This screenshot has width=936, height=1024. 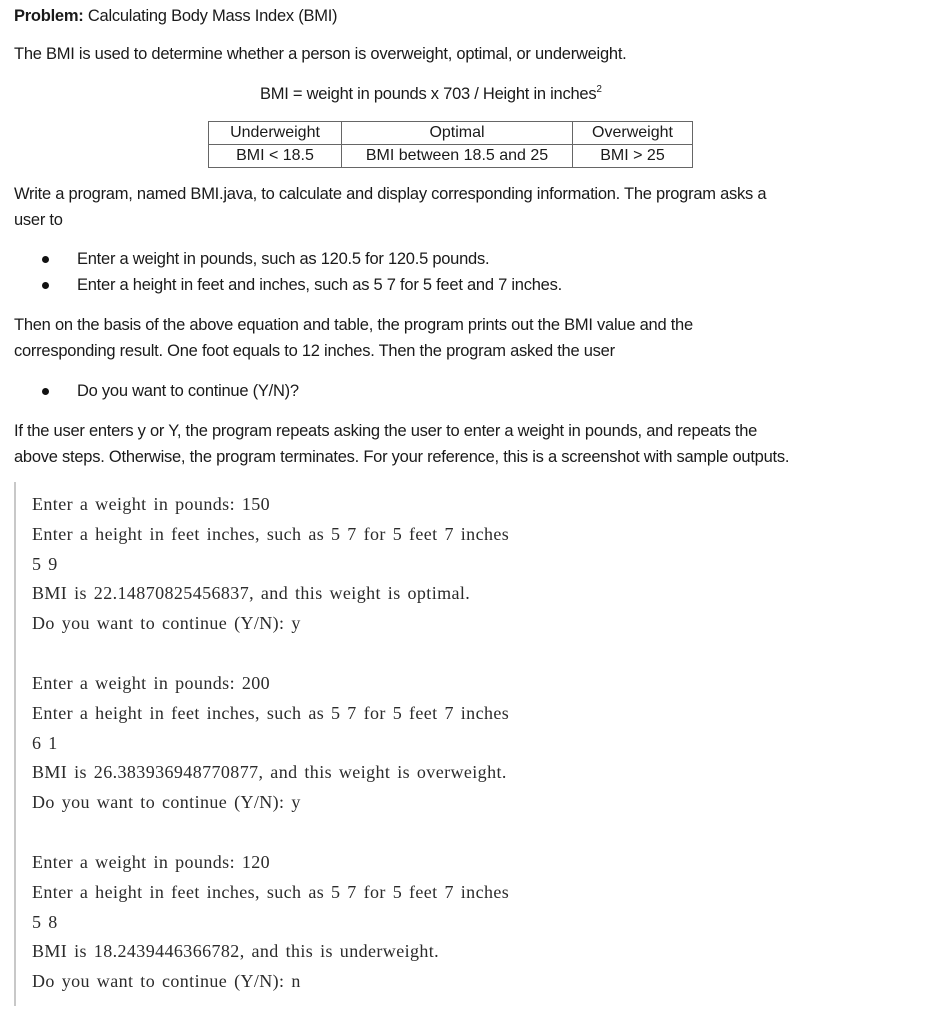 I want to click on formula-superscript: 2, so click(x=599, y=89).